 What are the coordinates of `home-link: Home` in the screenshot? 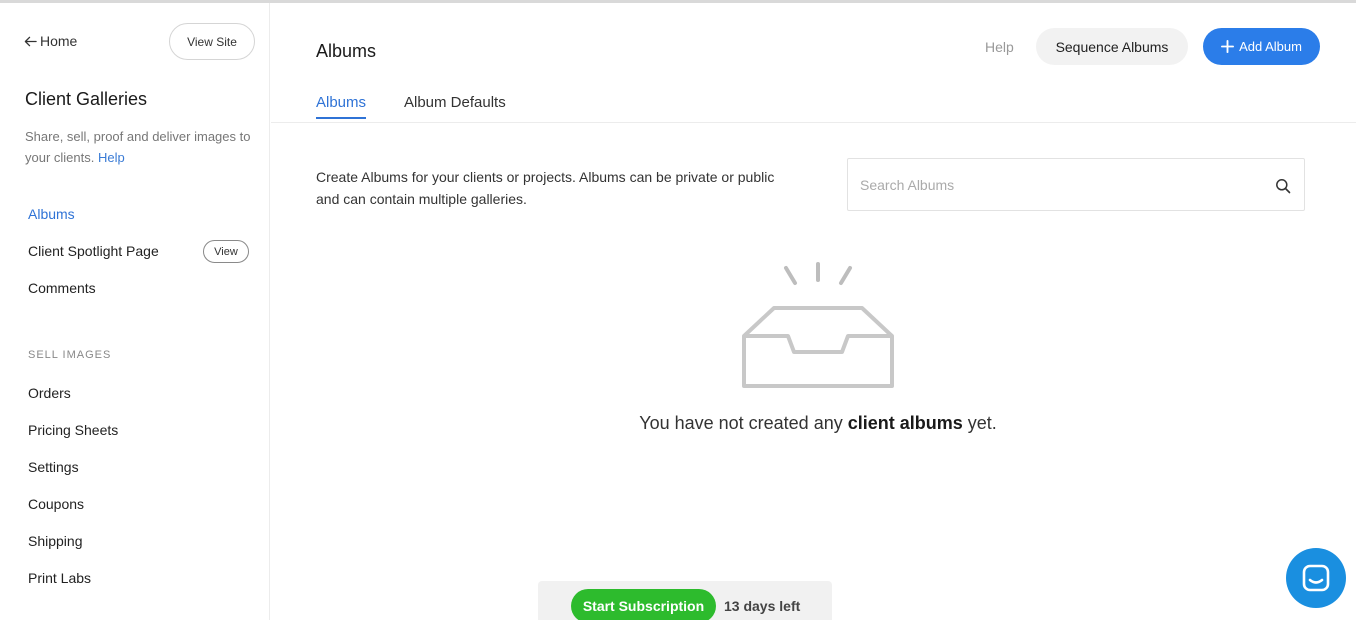 It's located at (50, 41).